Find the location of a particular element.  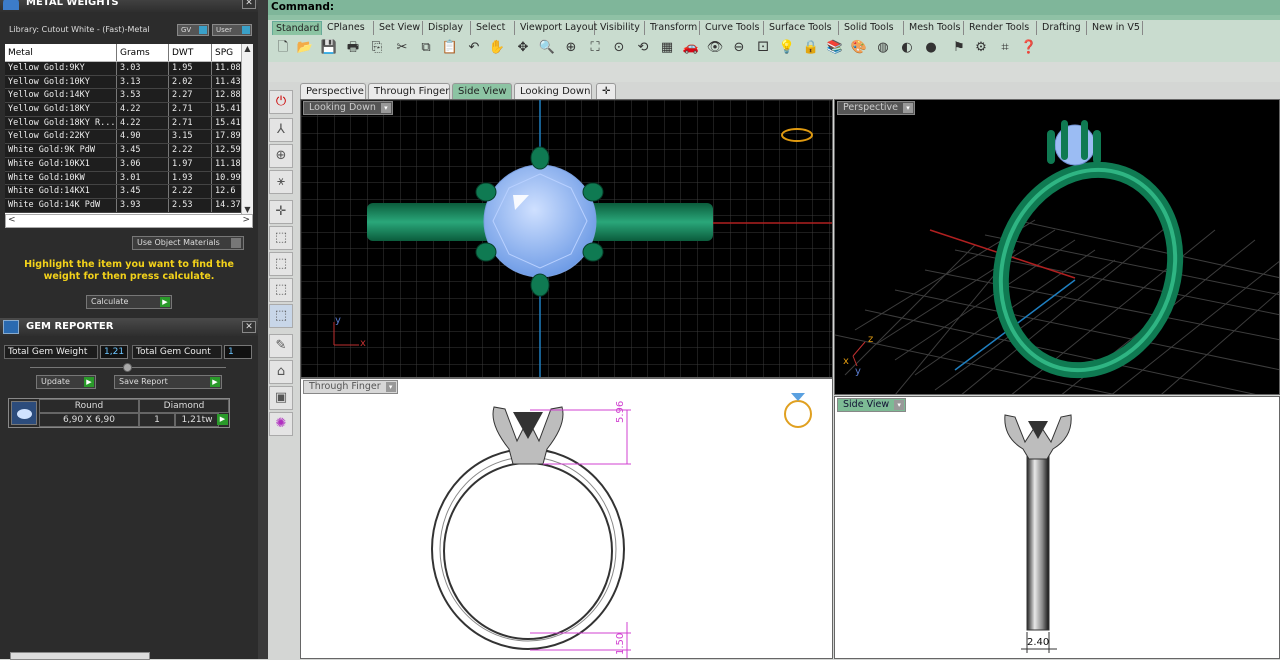

ring-outer-outline is located at coordinates (528, 549).